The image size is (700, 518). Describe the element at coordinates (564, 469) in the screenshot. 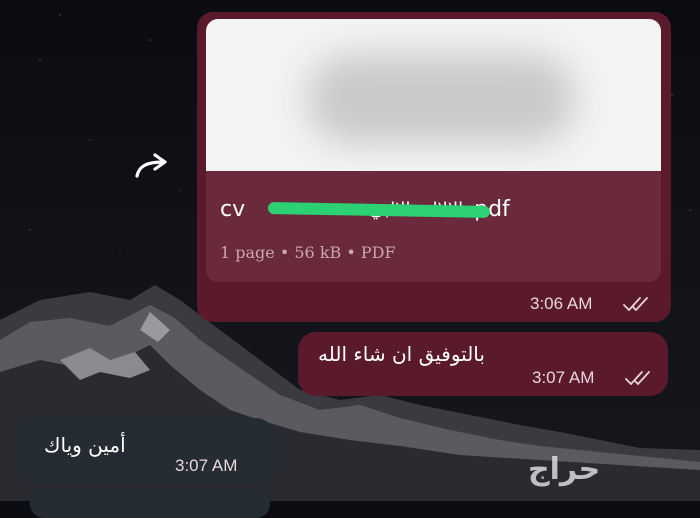

I see `haraj-watermark: حراج` at that location.